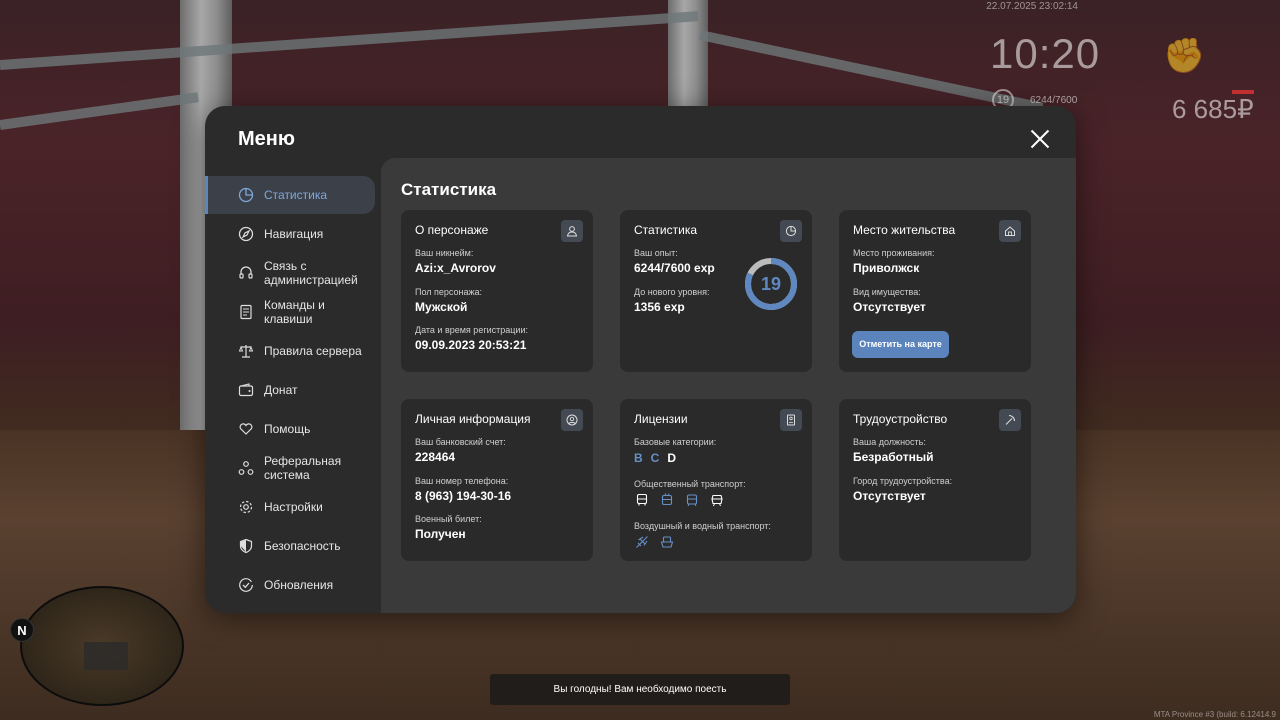  Describe the element at coordinates (904, 230) in the screenshot. I see `card-title: Место жительства` at that location.